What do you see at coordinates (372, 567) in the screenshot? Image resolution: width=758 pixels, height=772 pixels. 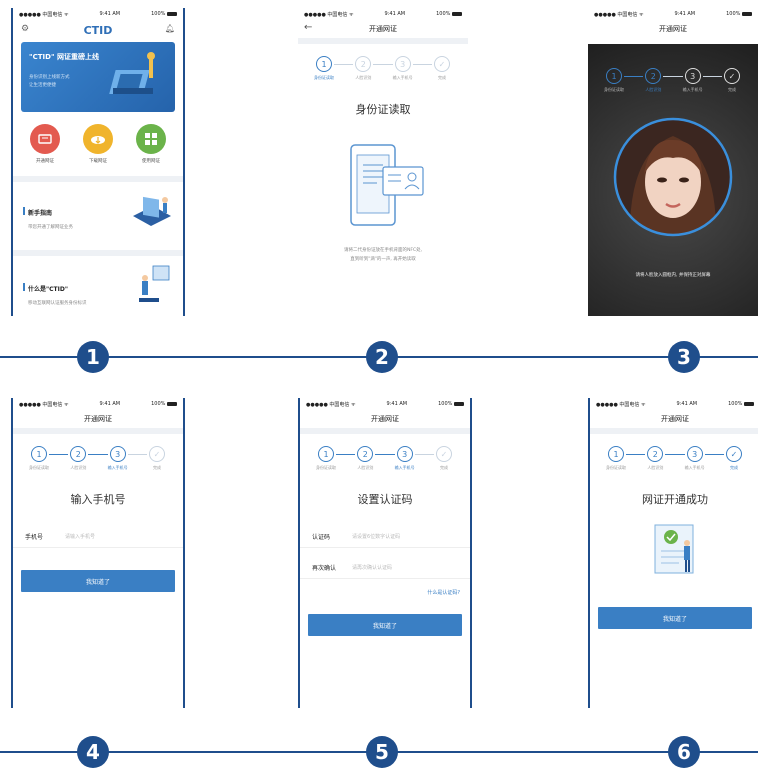 I see `auth-code-confirm-input: 请再次确认认证码` at bounding box center [372, 567].